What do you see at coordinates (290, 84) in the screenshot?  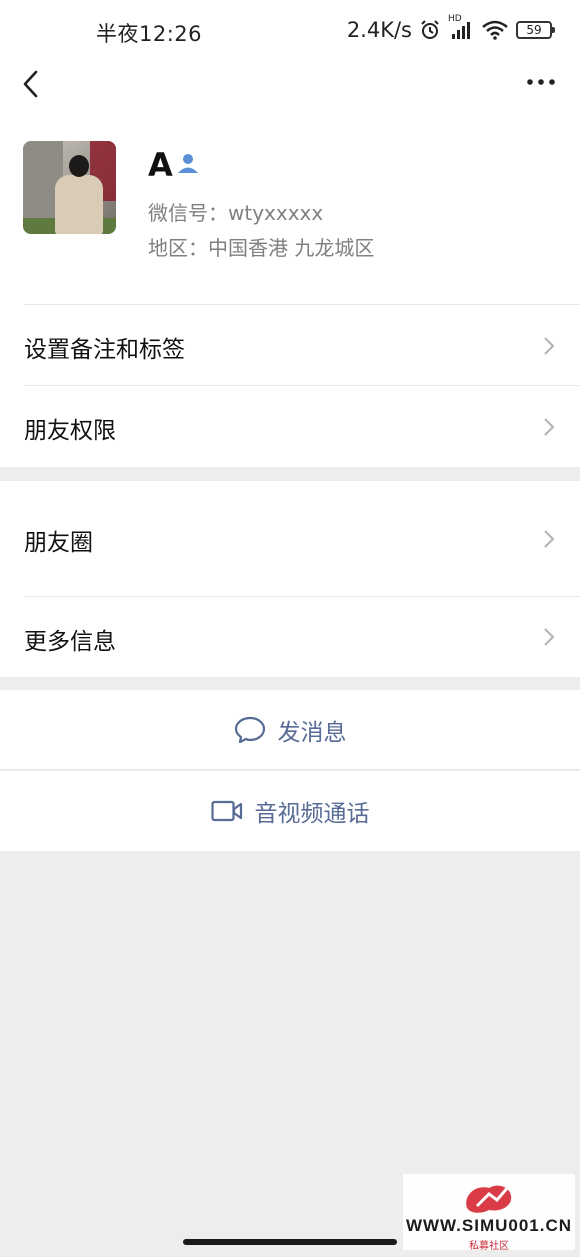 I see `nav-bar` at bounding box center [290, 84].